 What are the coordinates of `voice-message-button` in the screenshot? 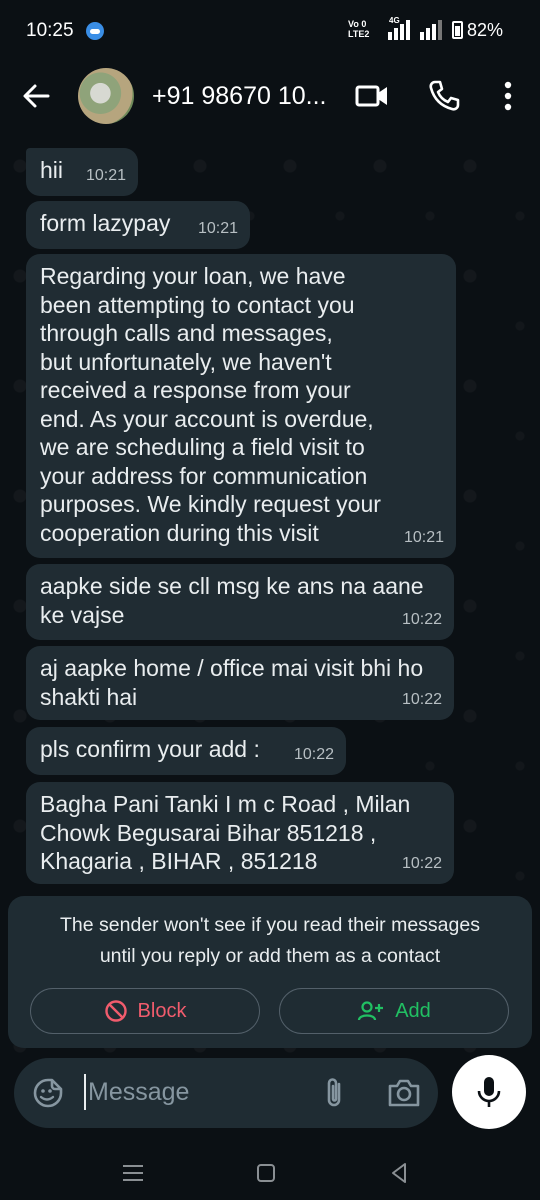 It's located at (489, 1092).